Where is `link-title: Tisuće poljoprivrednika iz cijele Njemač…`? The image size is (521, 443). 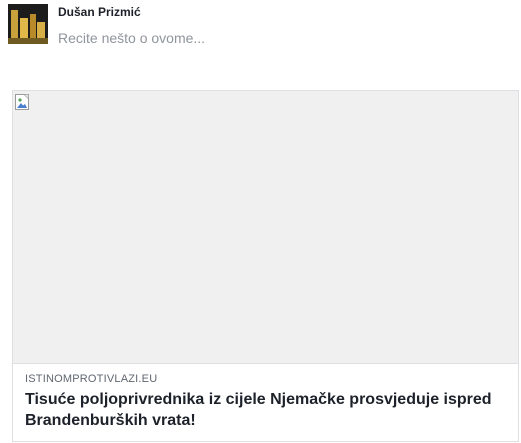 link-title: Tisuće poljoprivrednika iz cijele Njemač… is located at coordinates (267, 410).